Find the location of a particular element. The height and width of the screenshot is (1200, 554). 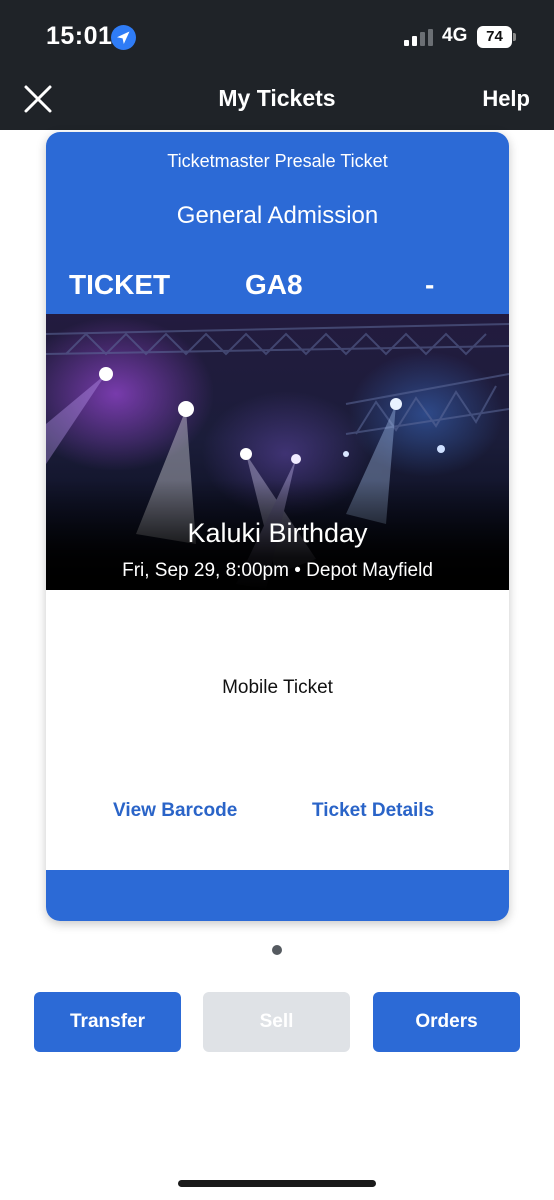

cellular-signal-icon is located at coordinates (418, 37).